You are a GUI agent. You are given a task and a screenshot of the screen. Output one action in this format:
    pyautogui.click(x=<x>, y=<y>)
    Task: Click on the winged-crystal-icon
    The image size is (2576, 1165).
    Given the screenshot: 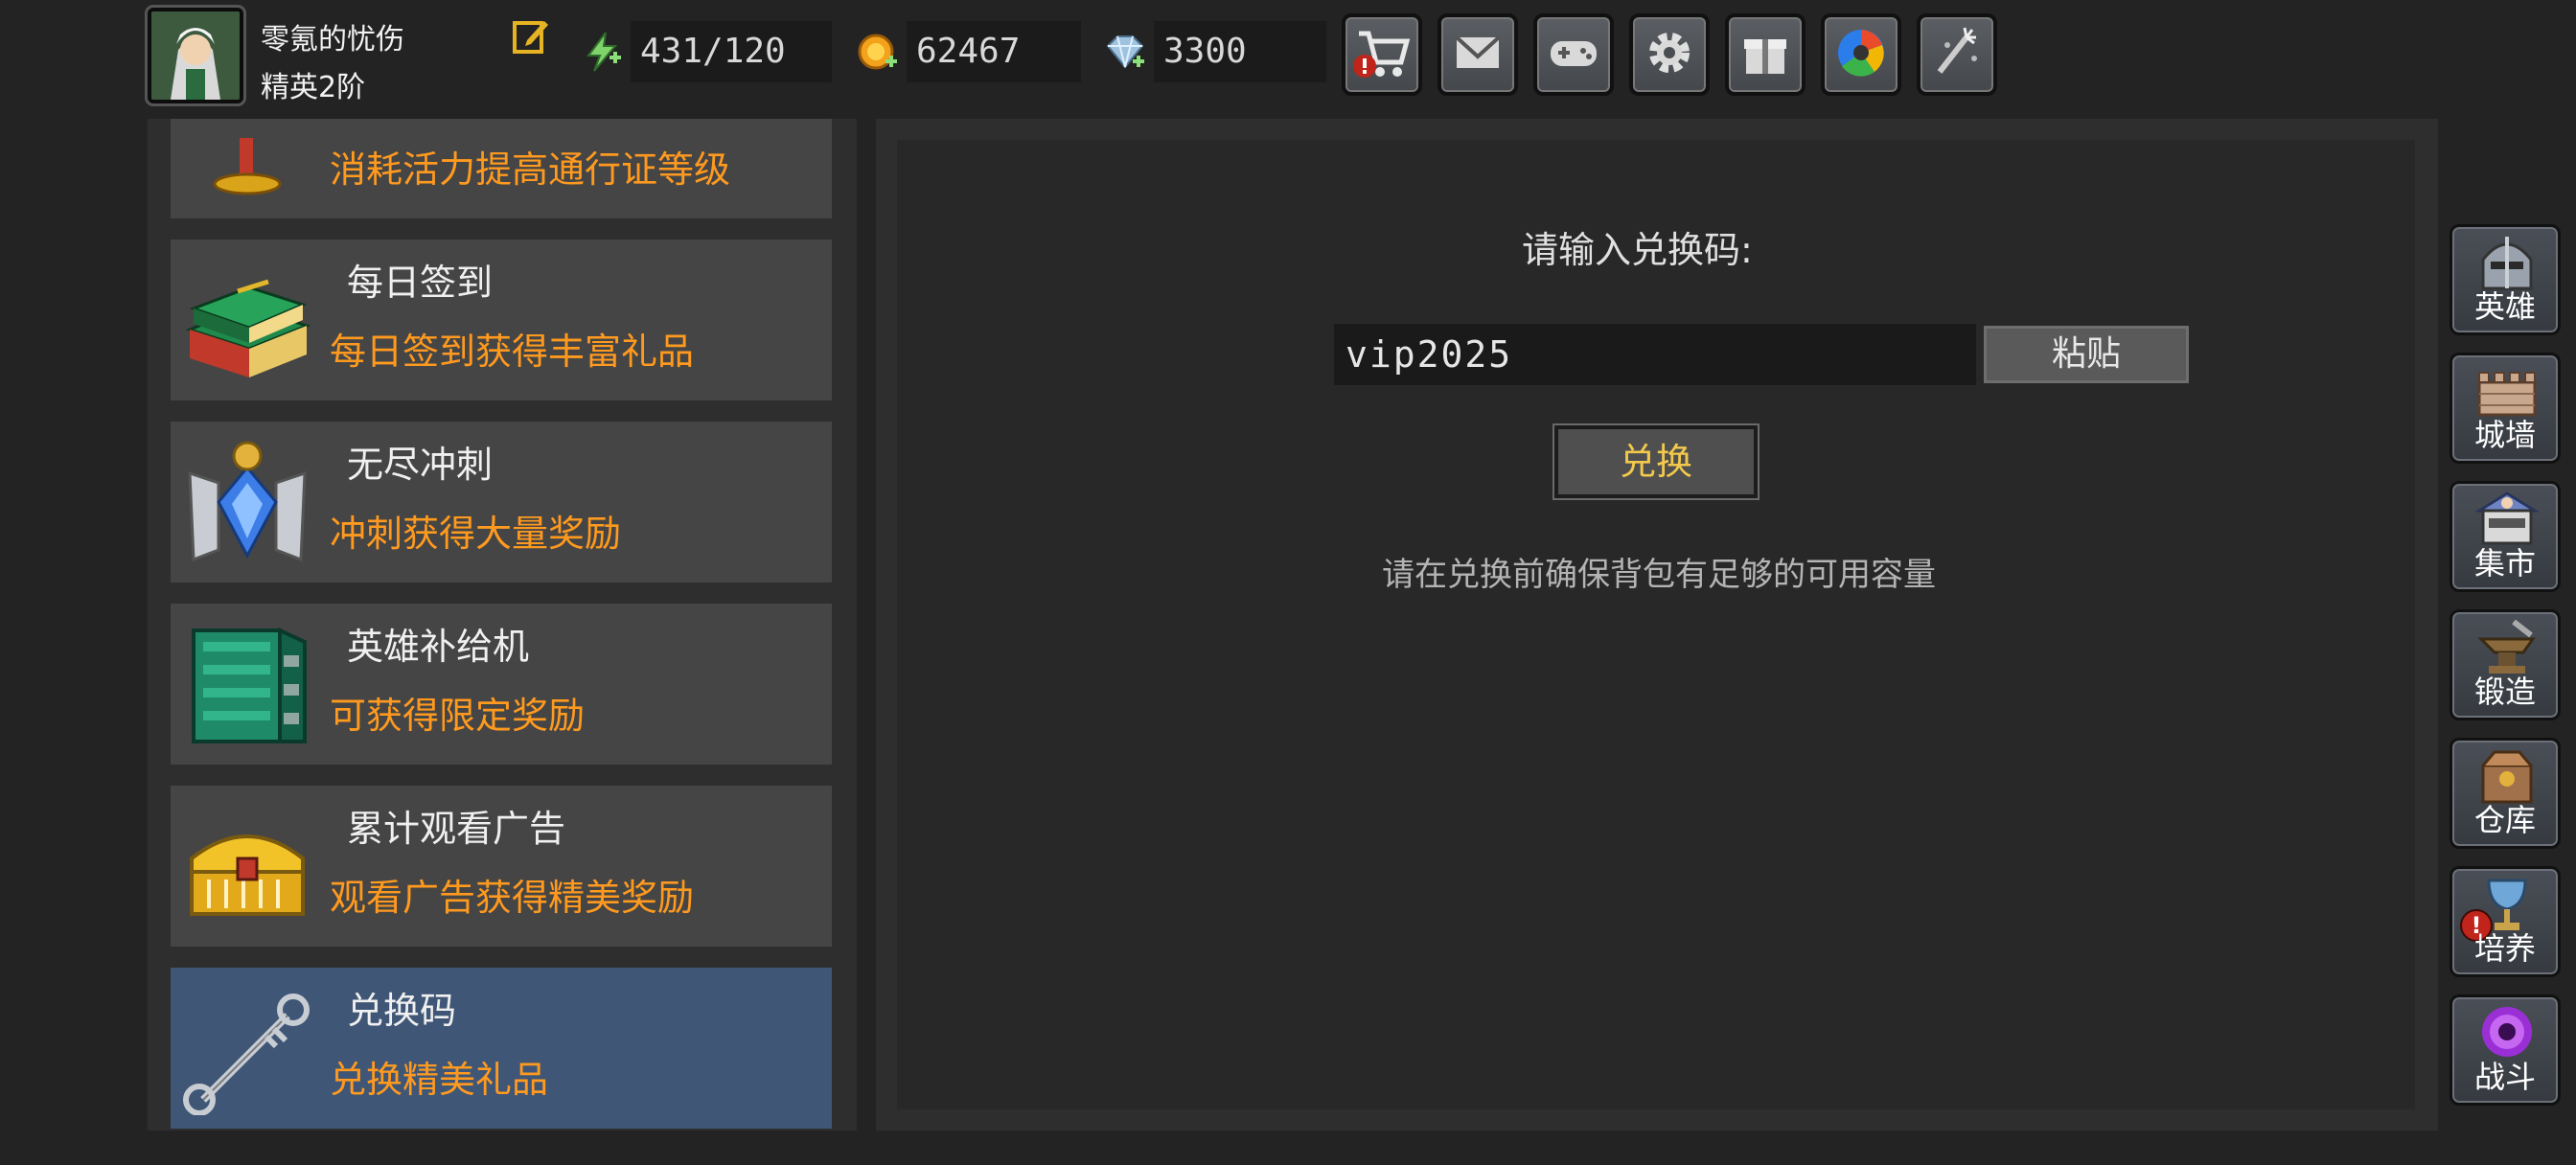 What is the action you would take?
    pyautogui.click(x=247, y=502)
    